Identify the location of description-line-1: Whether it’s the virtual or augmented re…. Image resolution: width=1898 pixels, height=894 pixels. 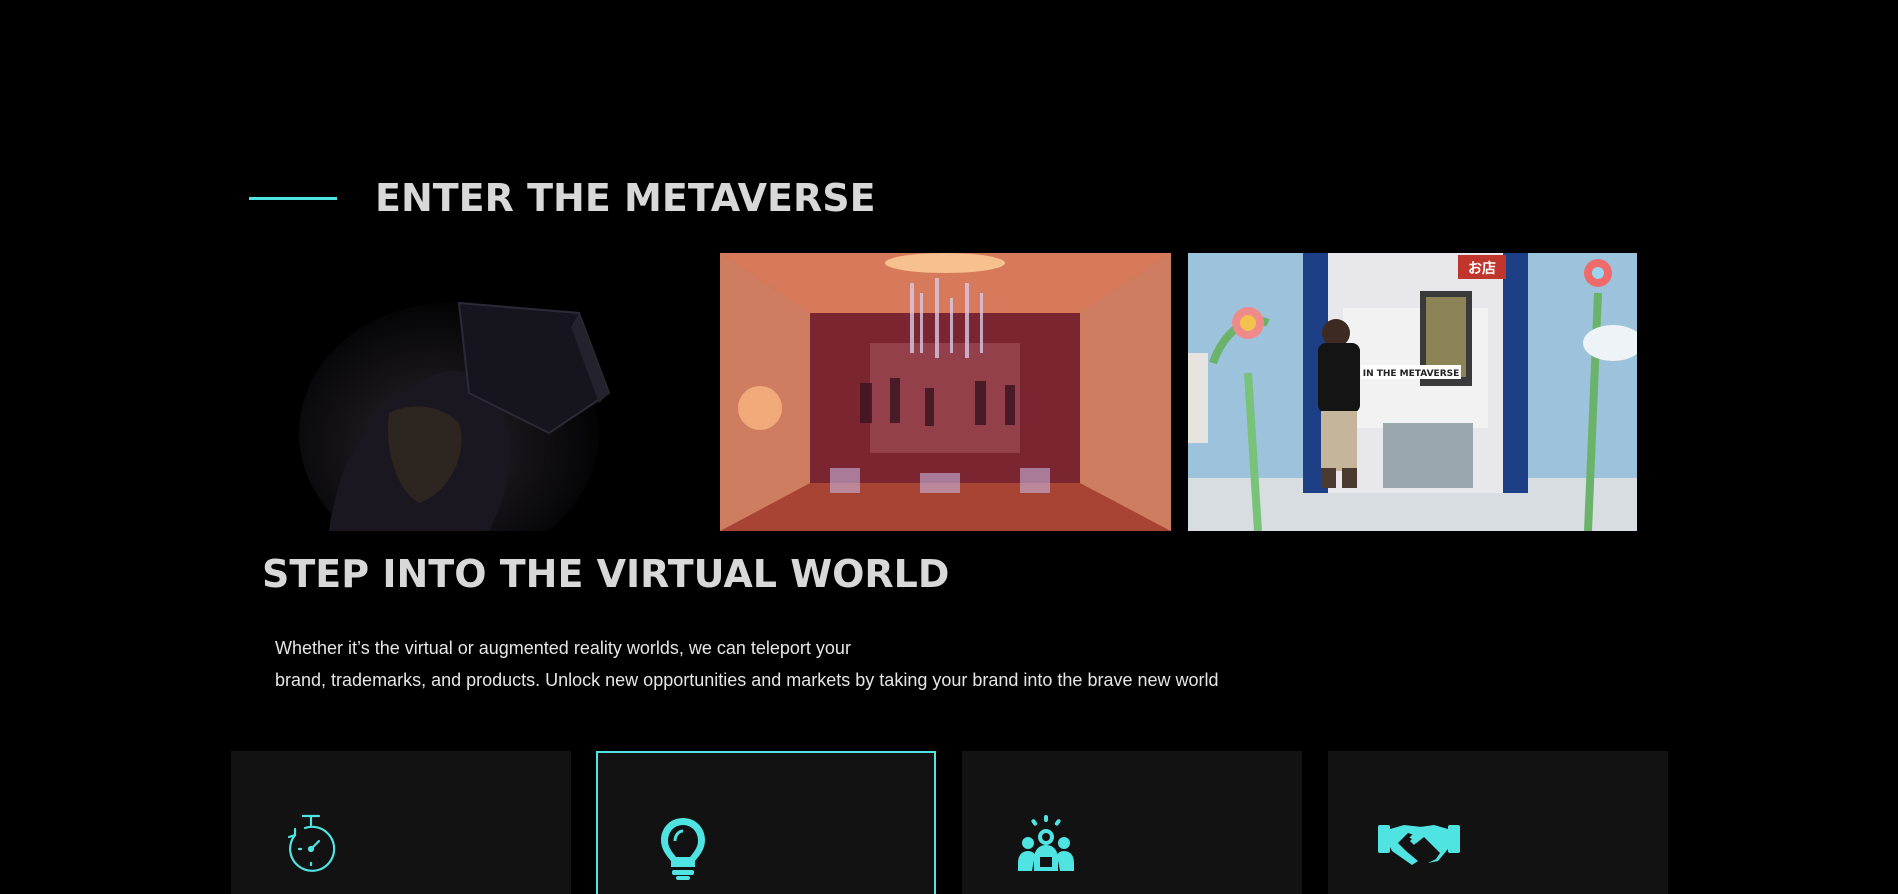
(563, 648).